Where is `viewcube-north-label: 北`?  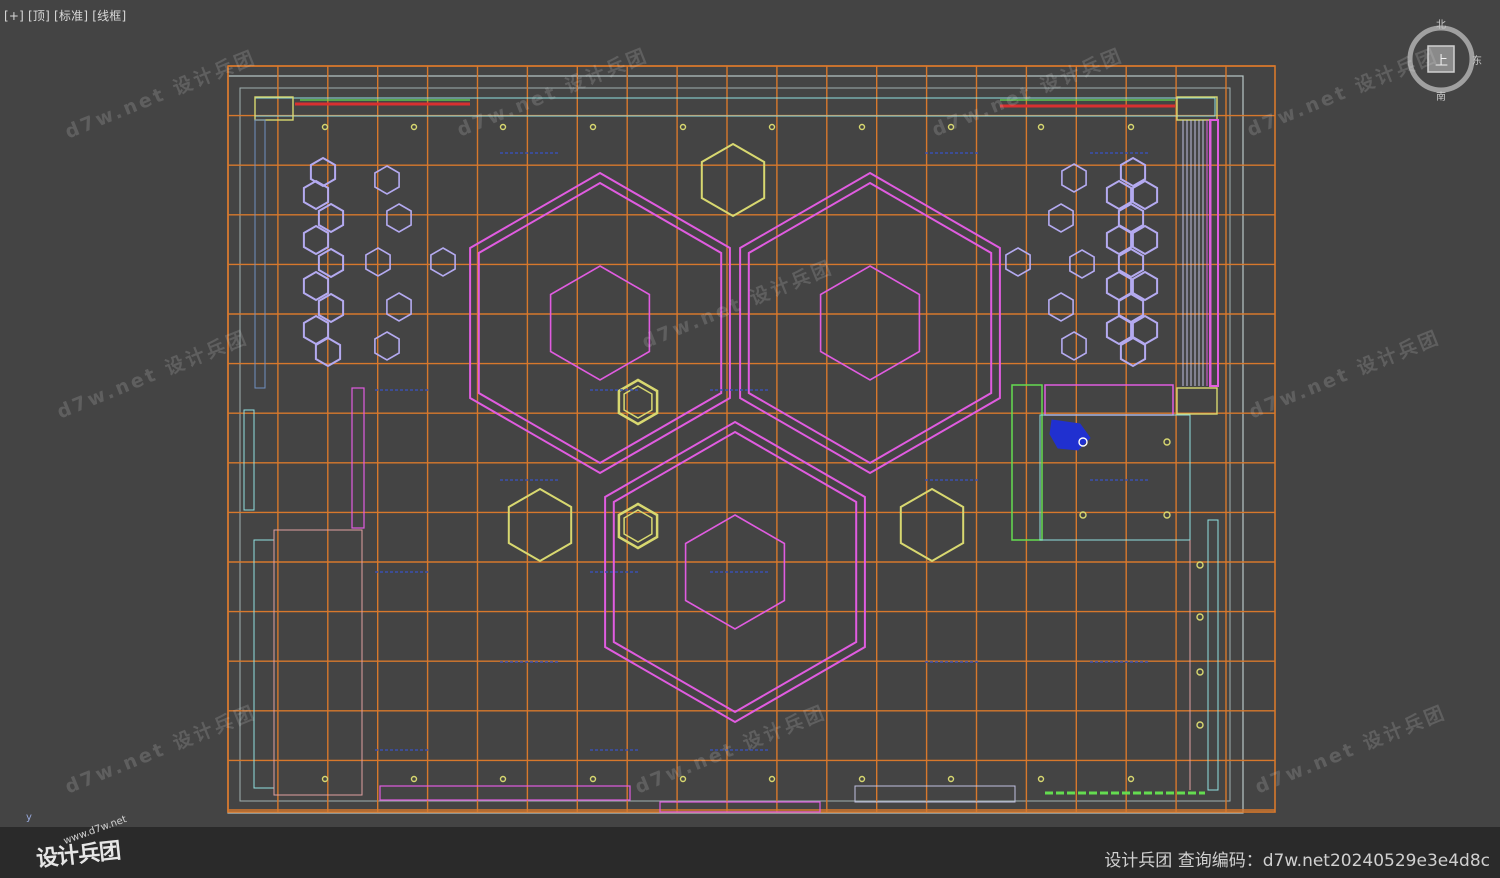
viewcube-north-label: 北 is located at coordinates (1441, 23).